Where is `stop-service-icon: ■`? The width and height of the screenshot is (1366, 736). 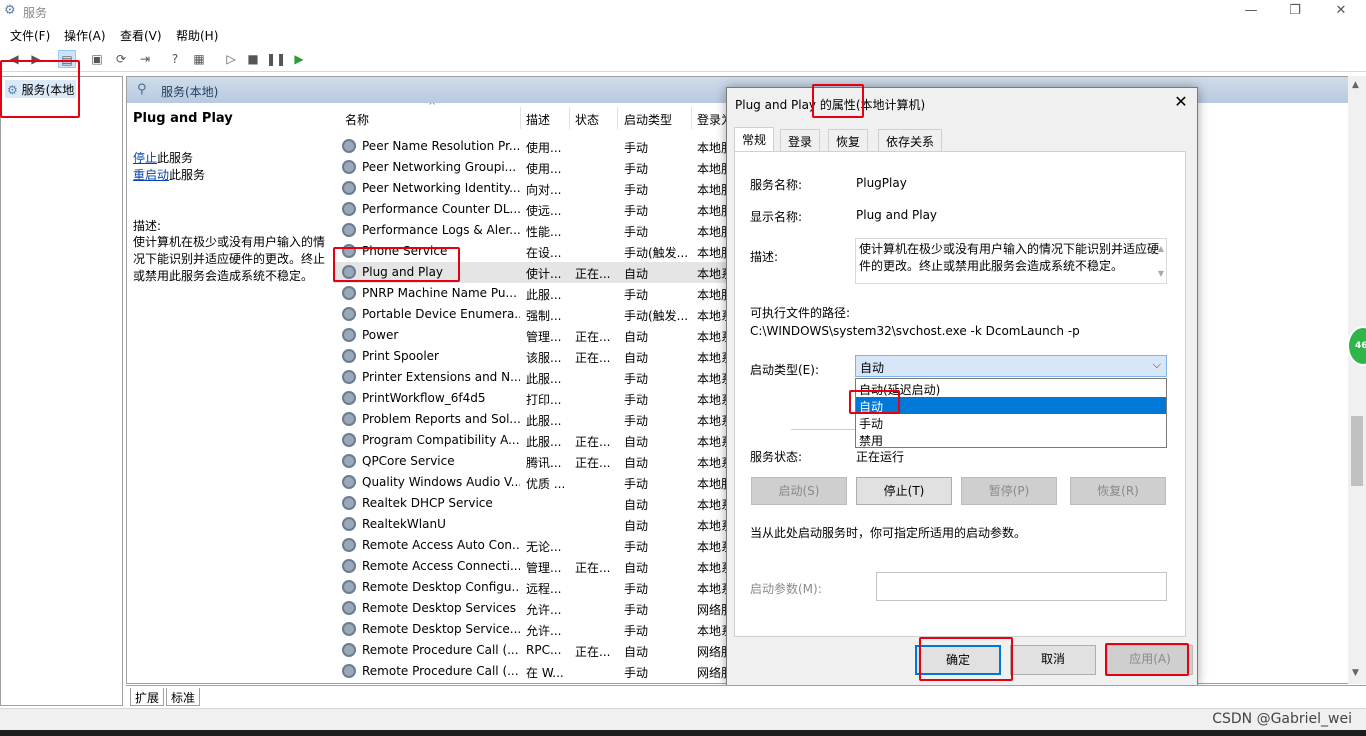
stop-service-icon: ■ is located at coordinates (253, 59).